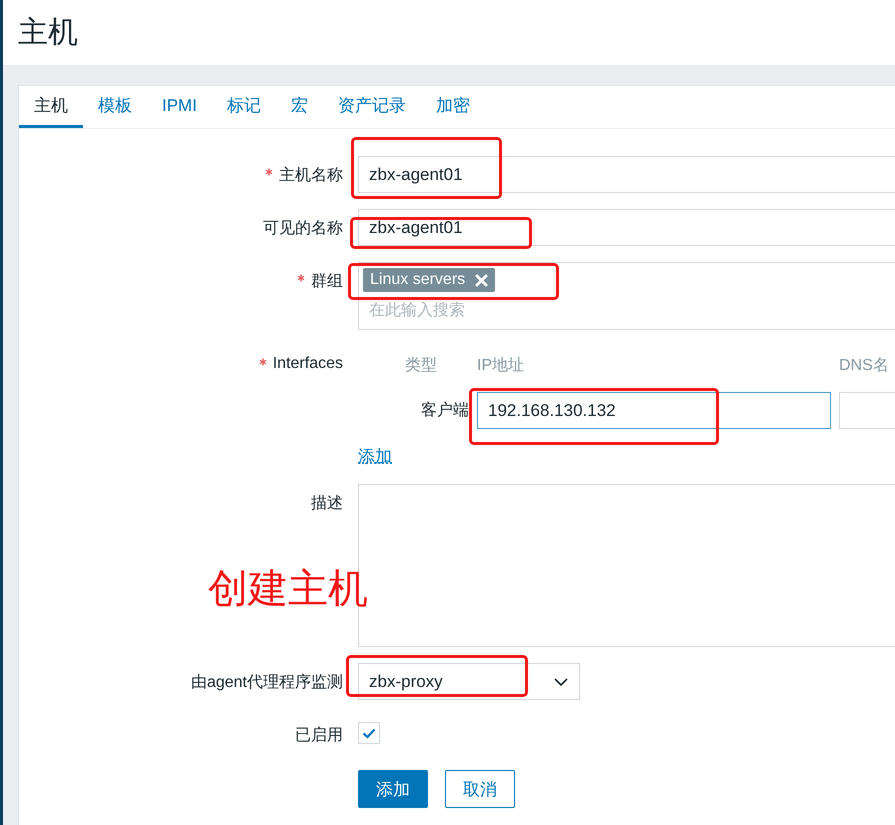 Image resolution: width=895 pixels, height=825 pixels. What do you see at coordinates (320, 277) in the screenshot?
I see `field-label: 群组` at bounding box center [320, 277].